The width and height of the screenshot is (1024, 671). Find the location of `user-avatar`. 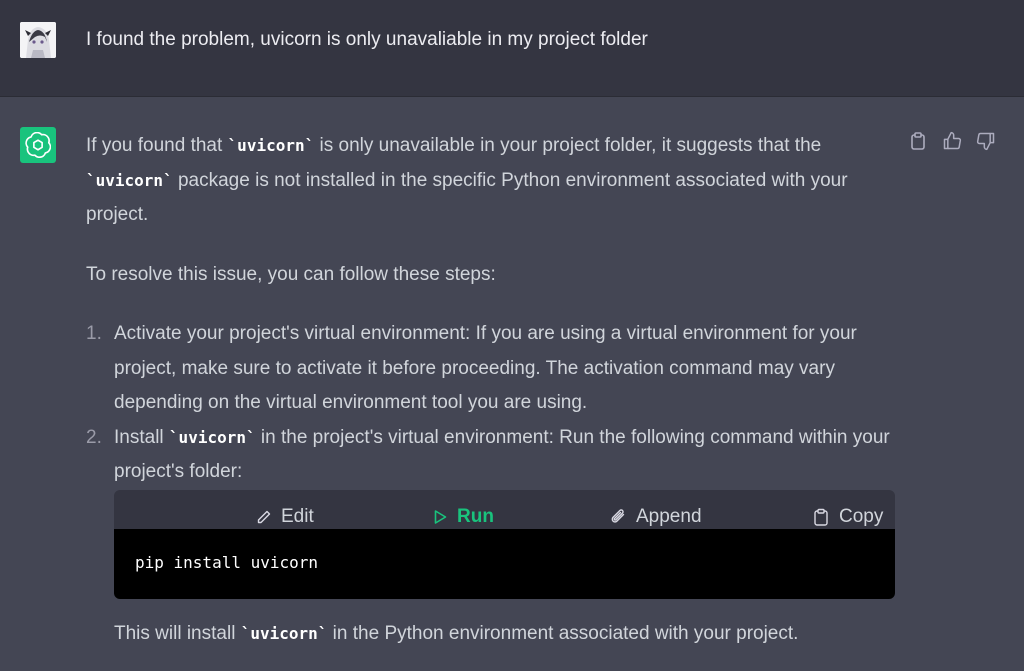

user-avatar is located at coordinates (38, 40).